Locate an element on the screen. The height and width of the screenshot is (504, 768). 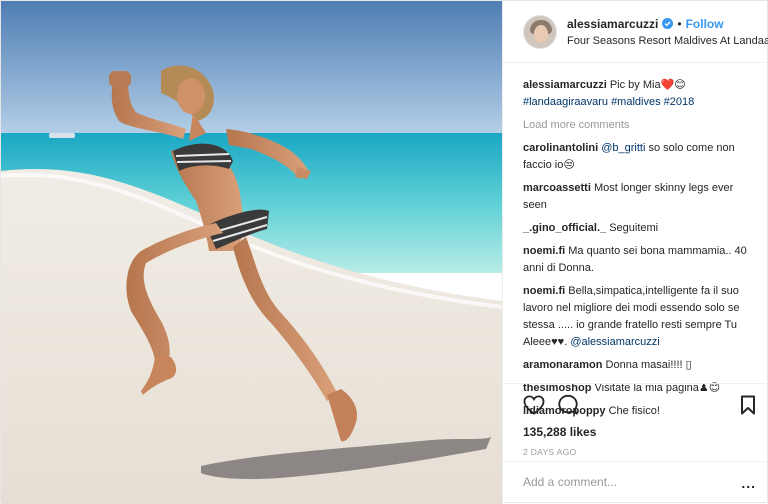
bookmark-icon is located at coordinates (748, 405).